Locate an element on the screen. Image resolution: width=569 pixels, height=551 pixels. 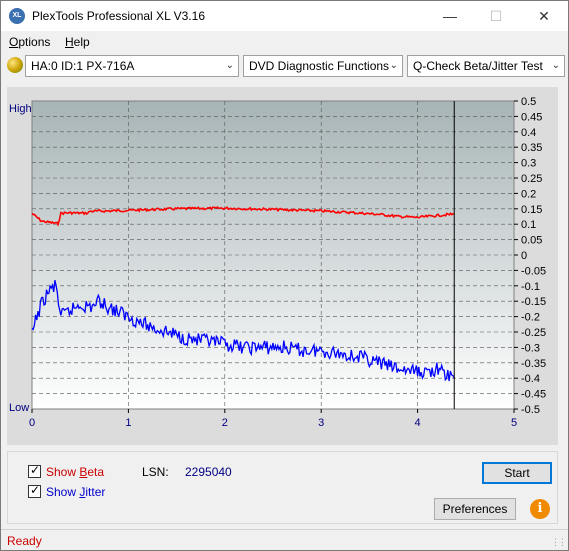
axis-label-high: High is located at coordinates (20, 109).